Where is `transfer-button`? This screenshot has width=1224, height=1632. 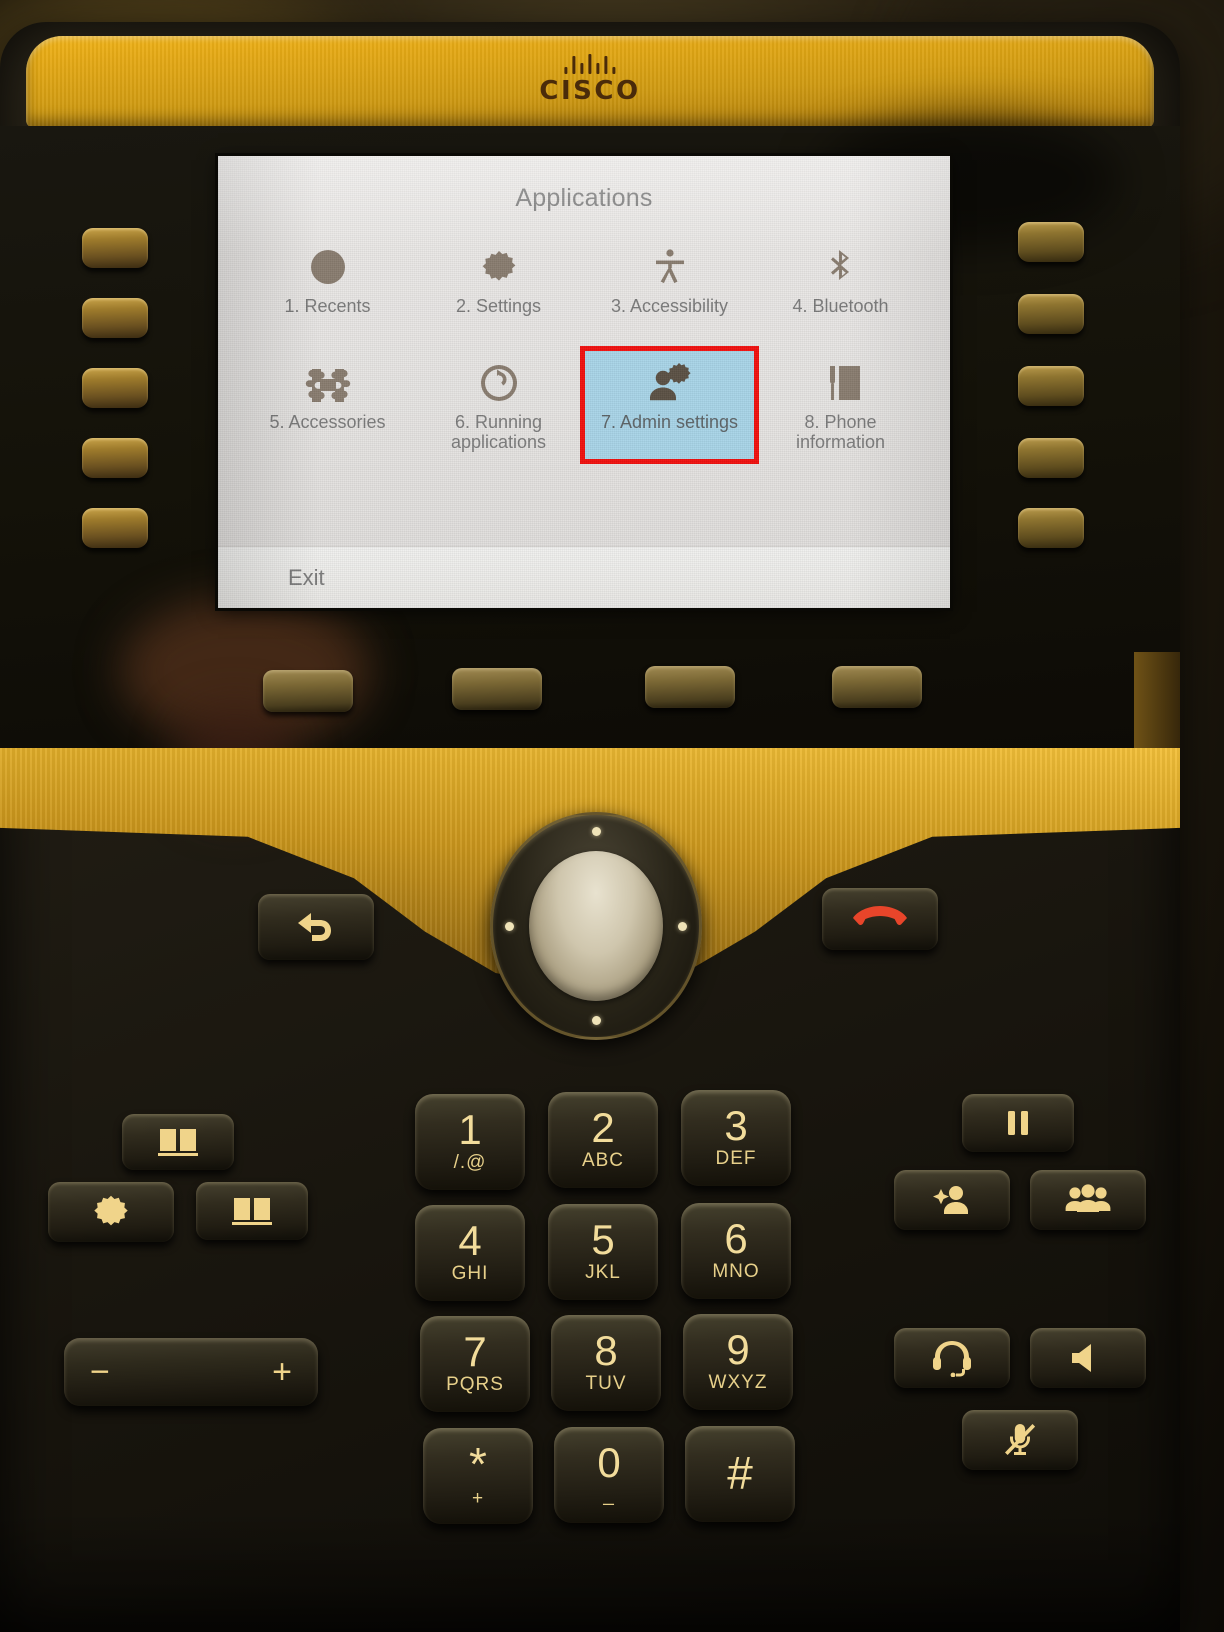 transfer-button is located at coordinates (952, 1200).